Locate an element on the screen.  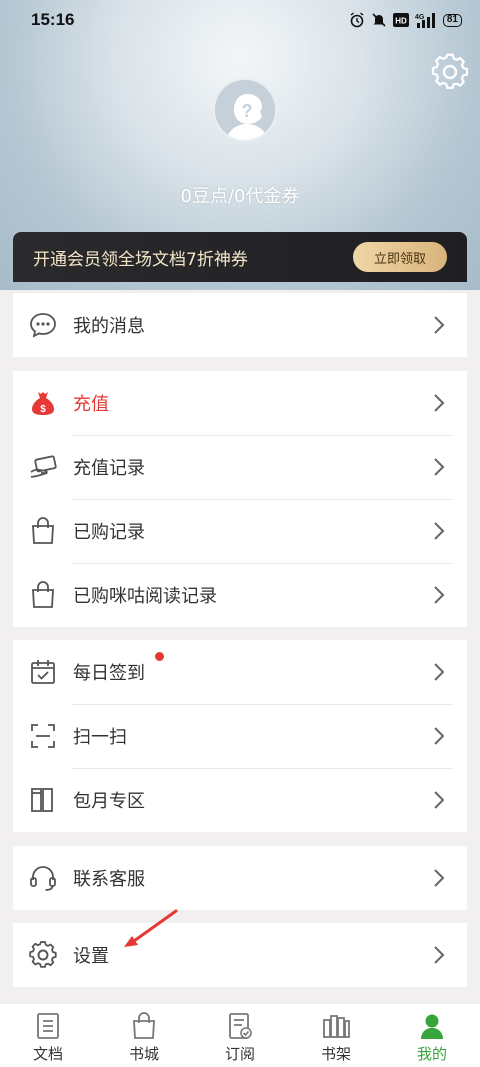
menu-label-daily-checkin: 每日签到 is located at coordinates (109, 673).